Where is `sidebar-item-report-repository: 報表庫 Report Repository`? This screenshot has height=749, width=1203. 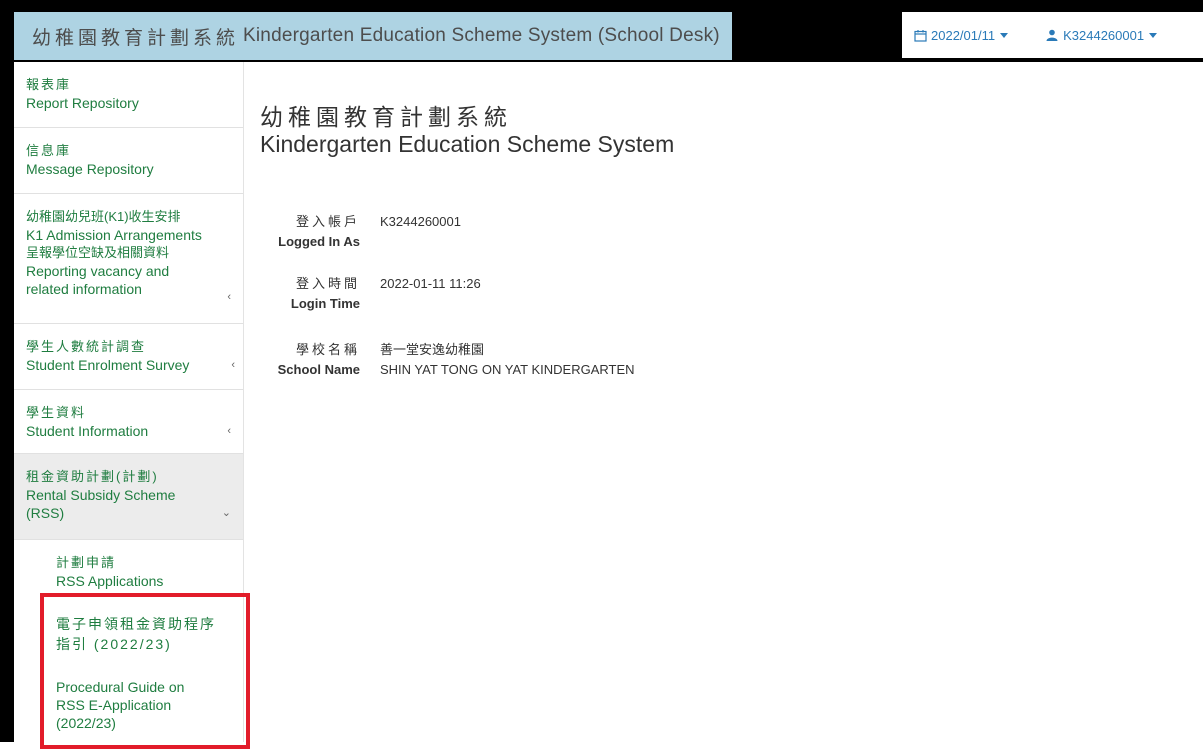
sidebar-item-report-repository: 報表庫 Report Repository is located at coordinates (128, 95).